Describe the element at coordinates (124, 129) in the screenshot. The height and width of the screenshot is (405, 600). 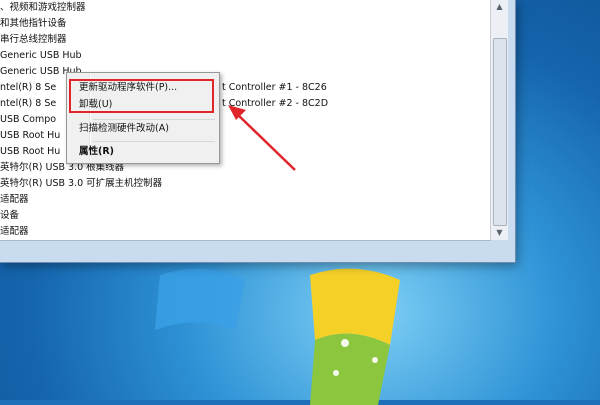
I see `menu-item-scan-hardware: 扫描检测硬件改动(A)` at that location.